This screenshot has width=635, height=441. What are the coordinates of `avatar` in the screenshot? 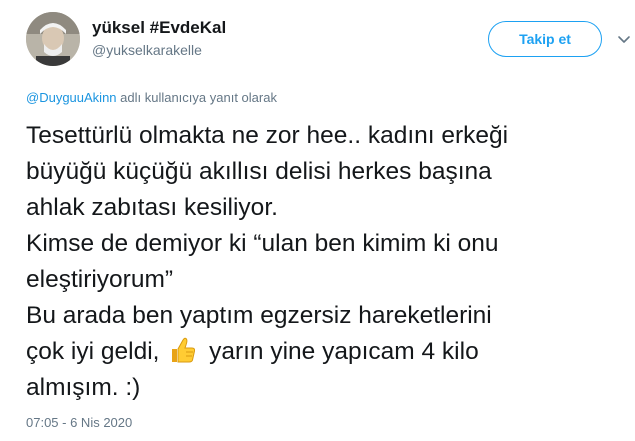 It's located at (53, 39).